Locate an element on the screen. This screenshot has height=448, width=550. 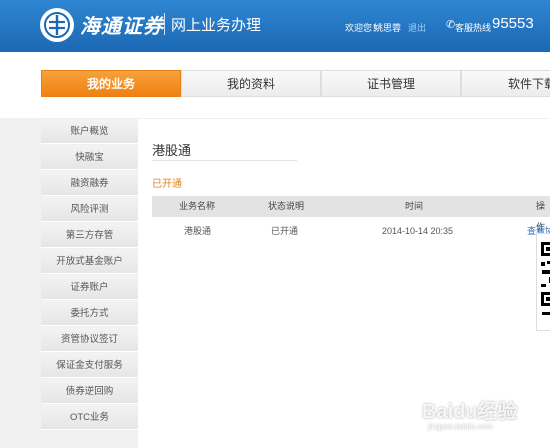
site-subtitle: 网上业务办理 is located at coordinates (216, 25).